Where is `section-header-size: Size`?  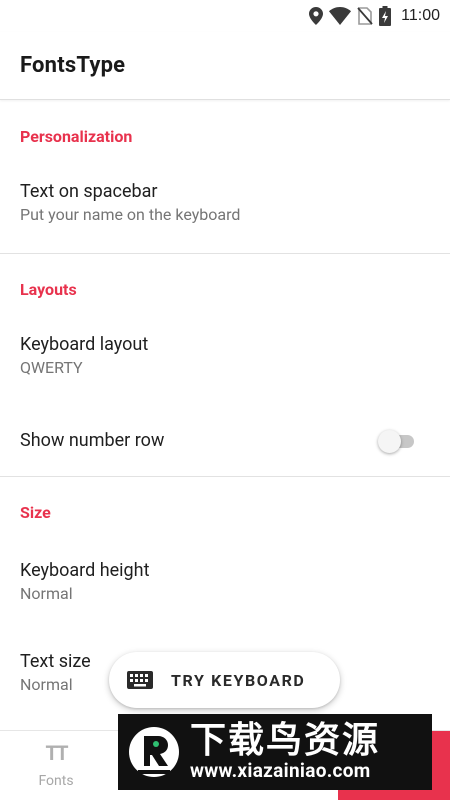 section-header-size: Size is located at coordinates (35, 512).